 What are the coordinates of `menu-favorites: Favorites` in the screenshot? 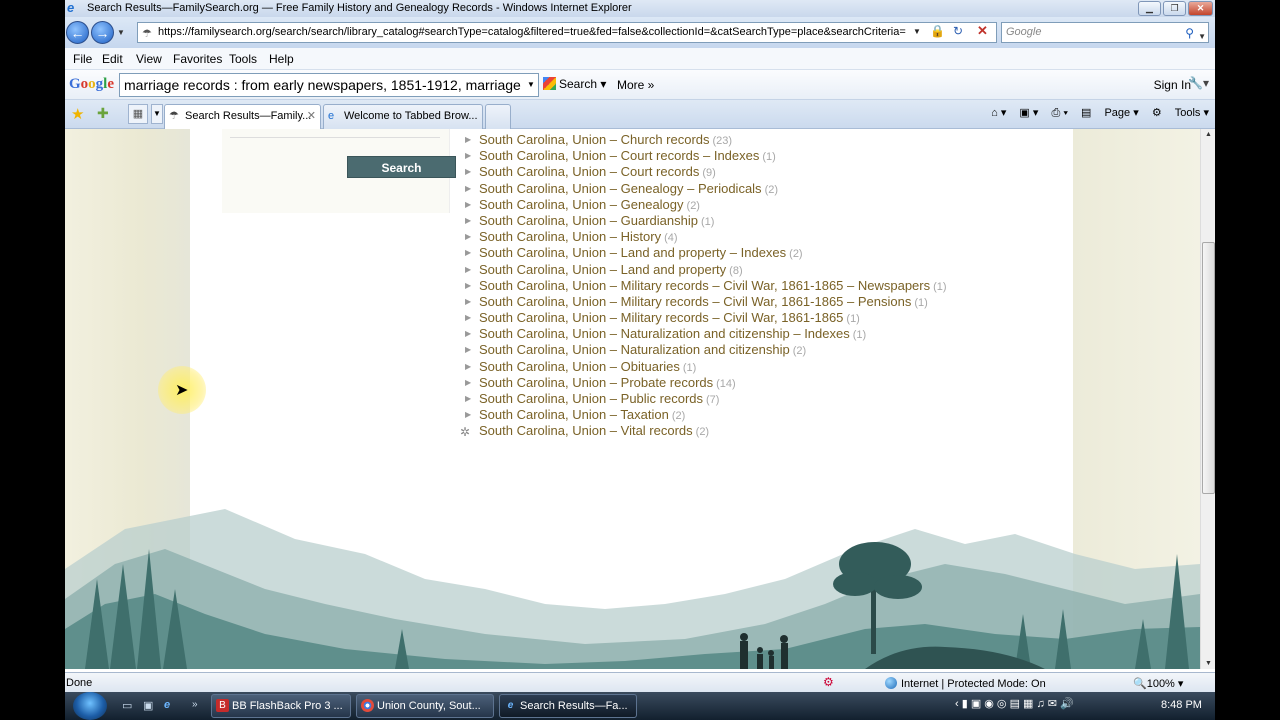 It's located at (197, 59).